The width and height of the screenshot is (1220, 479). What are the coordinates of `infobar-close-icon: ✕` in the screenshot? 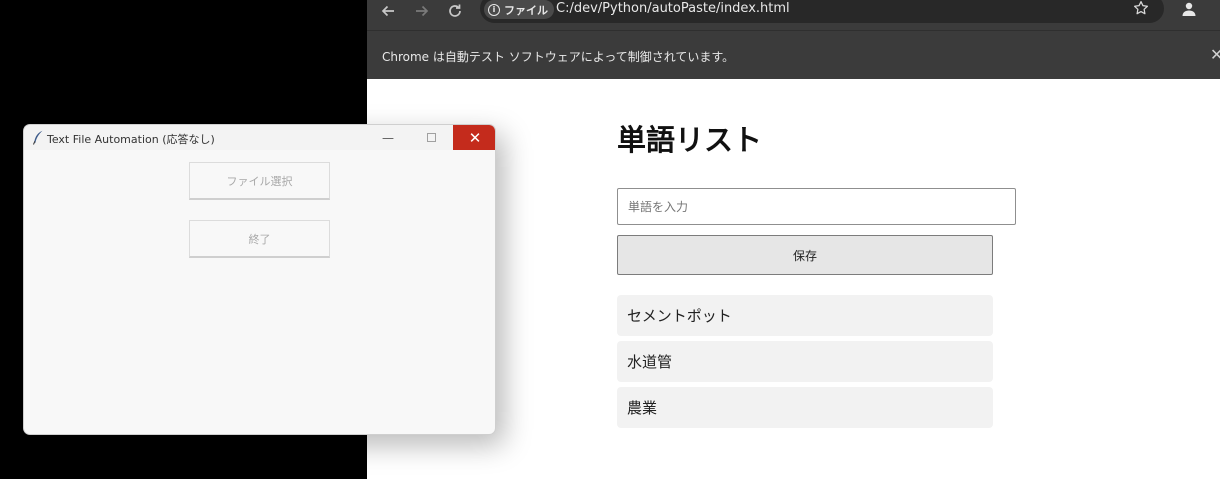 It's located at (1215, 54).